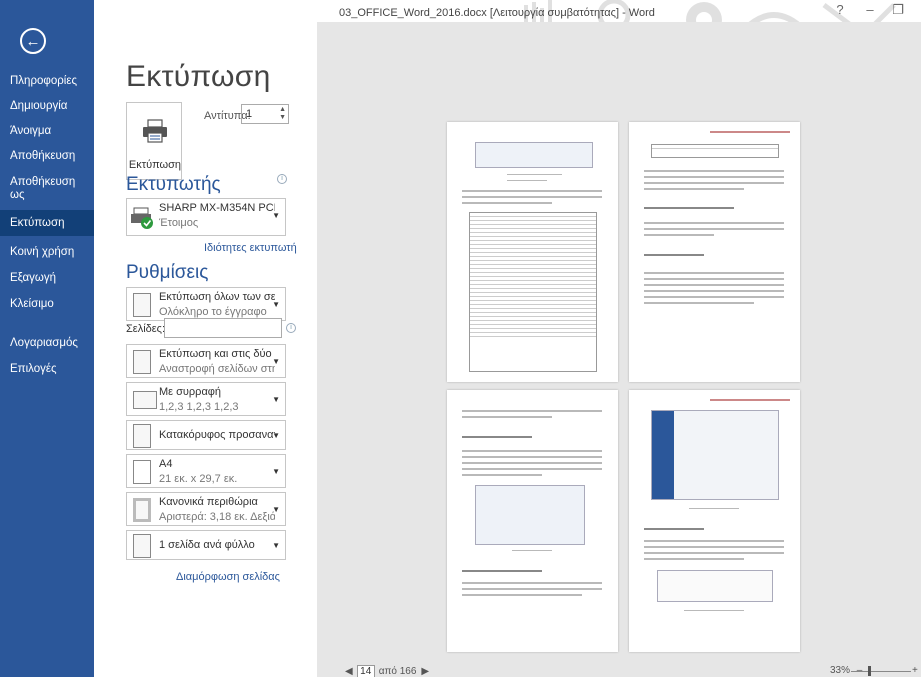 The image size is (921, 677). Describe the element at coordinates (840, 670) in the screenshot. I see `zoom-level: 33%` at that location.